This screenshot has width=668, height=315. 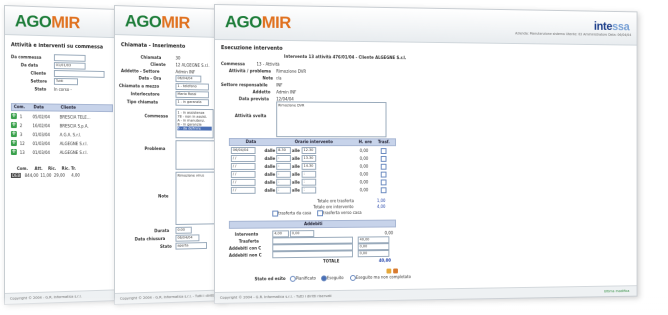 What do you see at coordinates (157, 22) in the screenshot?
I see `app-logo: AGOMIR` at bounding box center [157, 22].